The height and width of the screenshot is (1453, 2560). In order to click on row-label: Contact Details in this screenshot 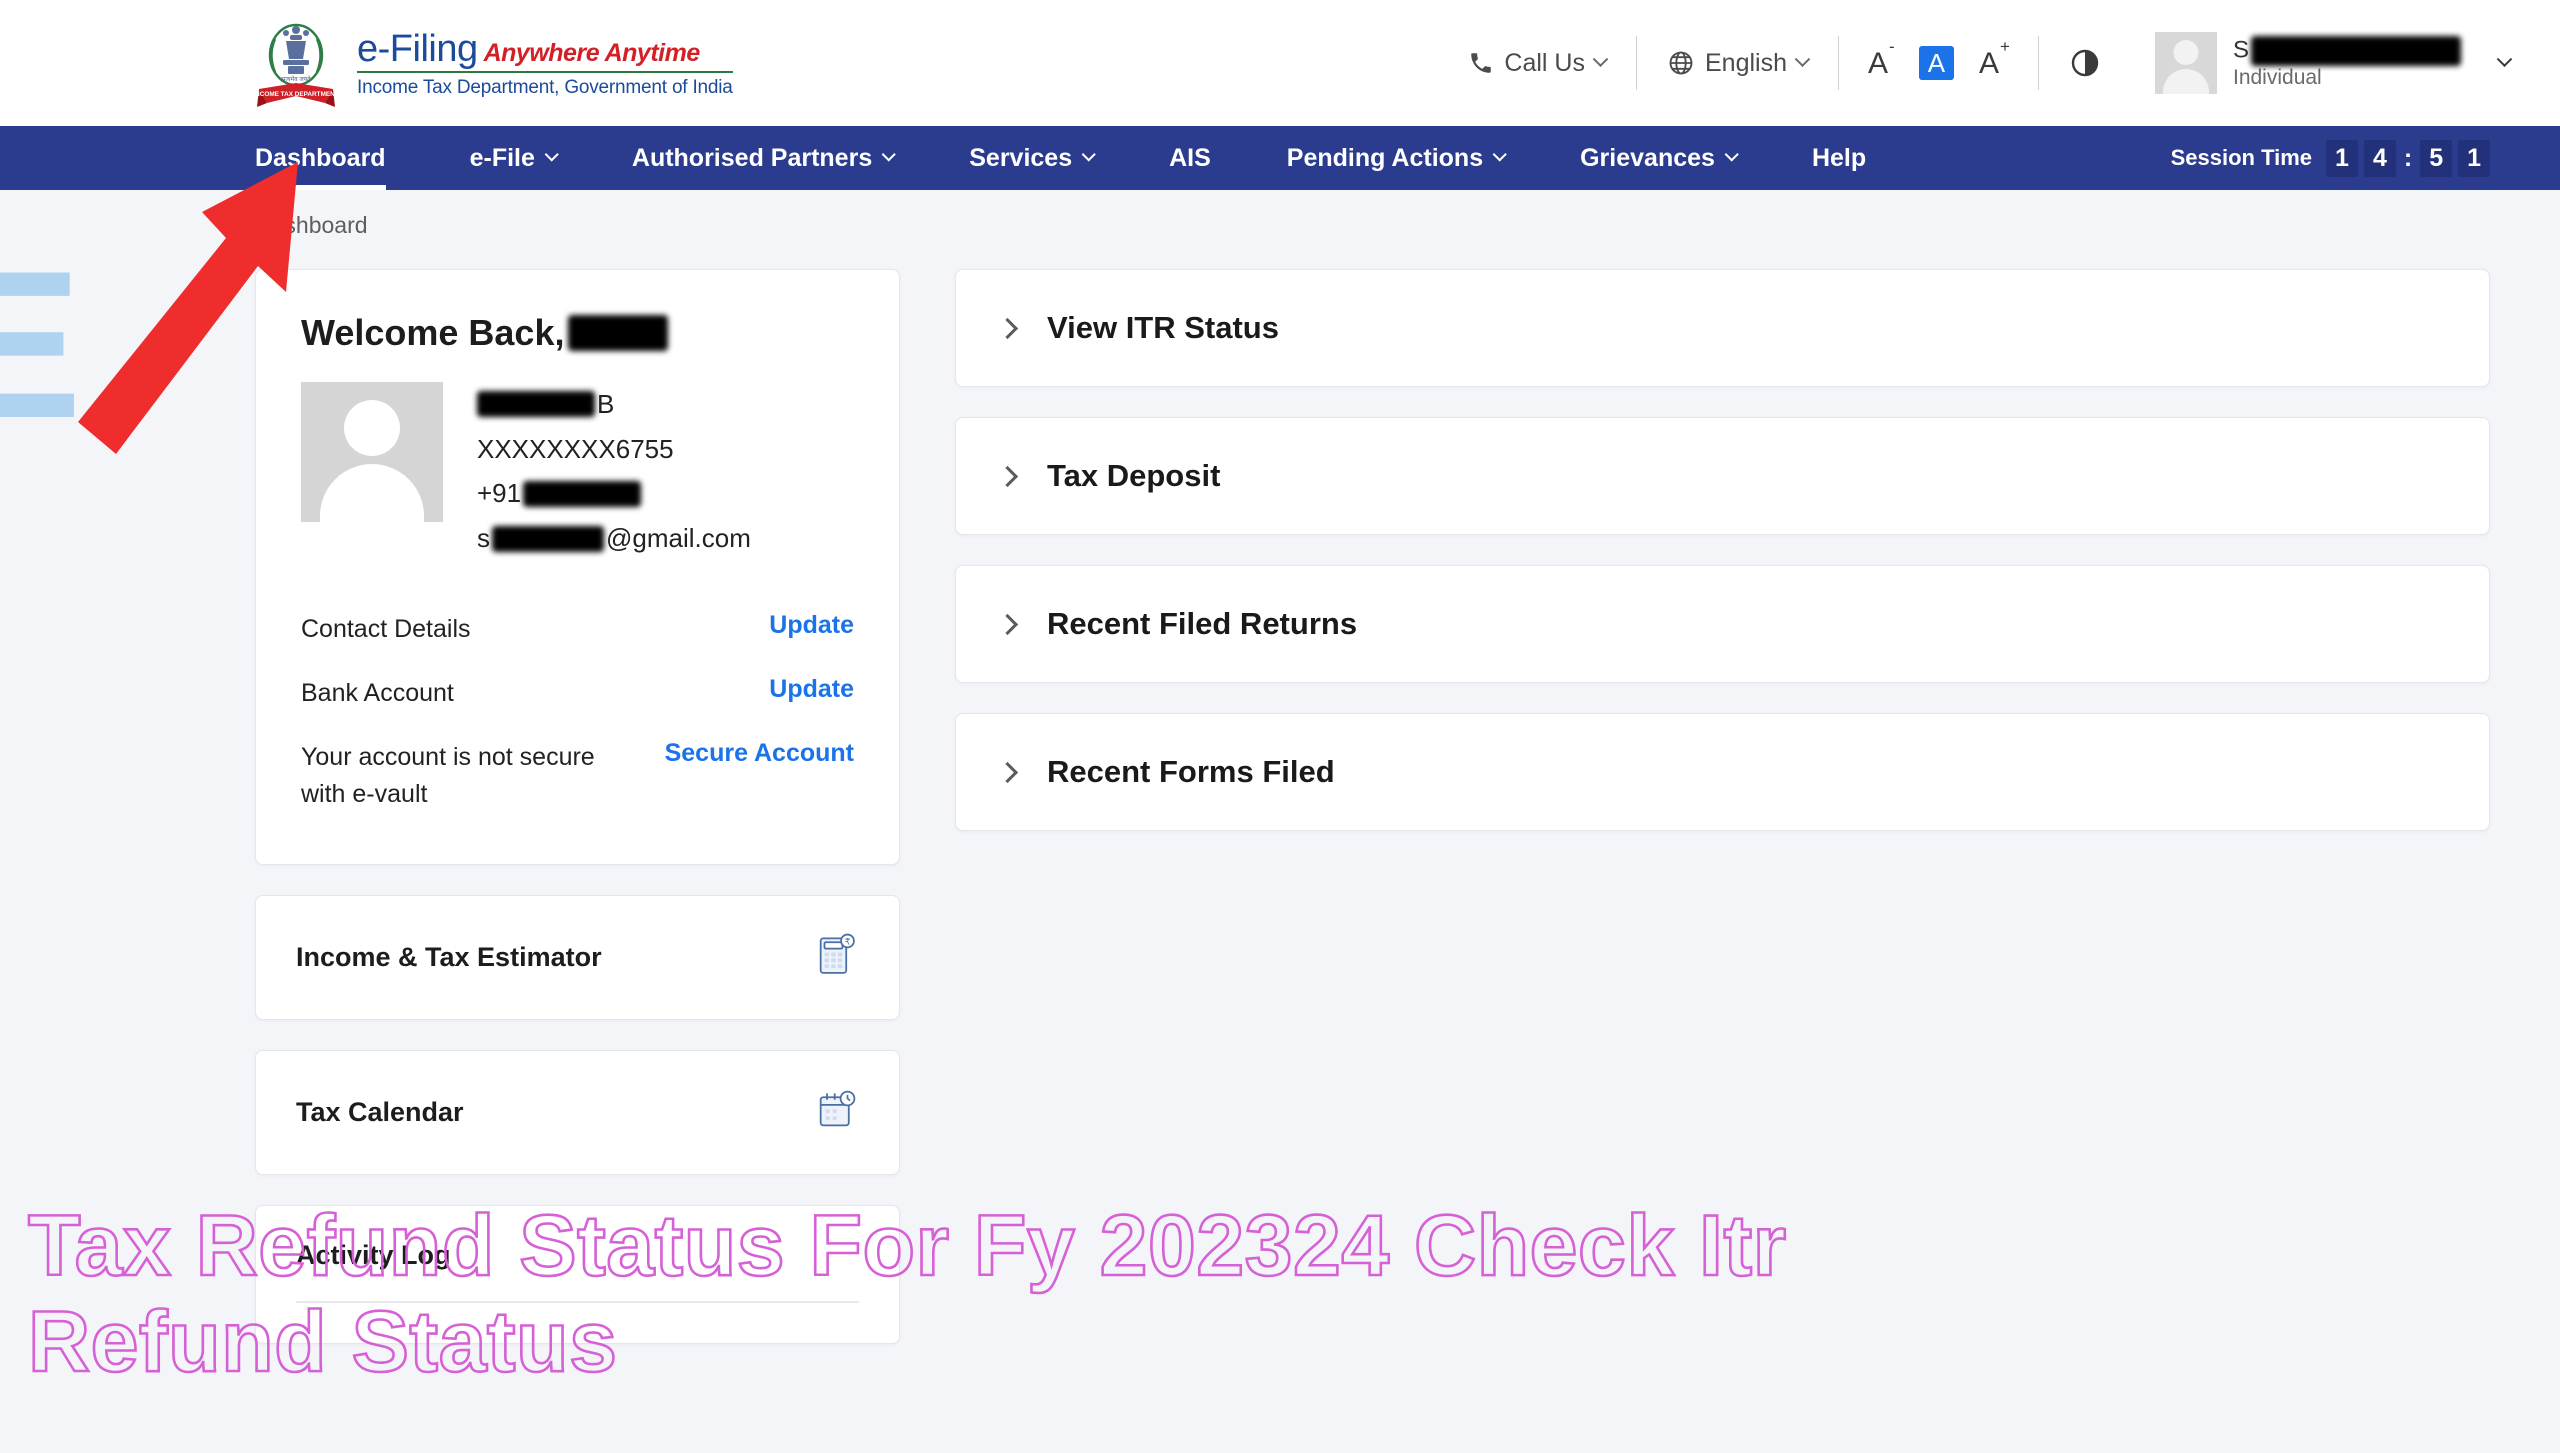, I will do `click(386, 628)`.